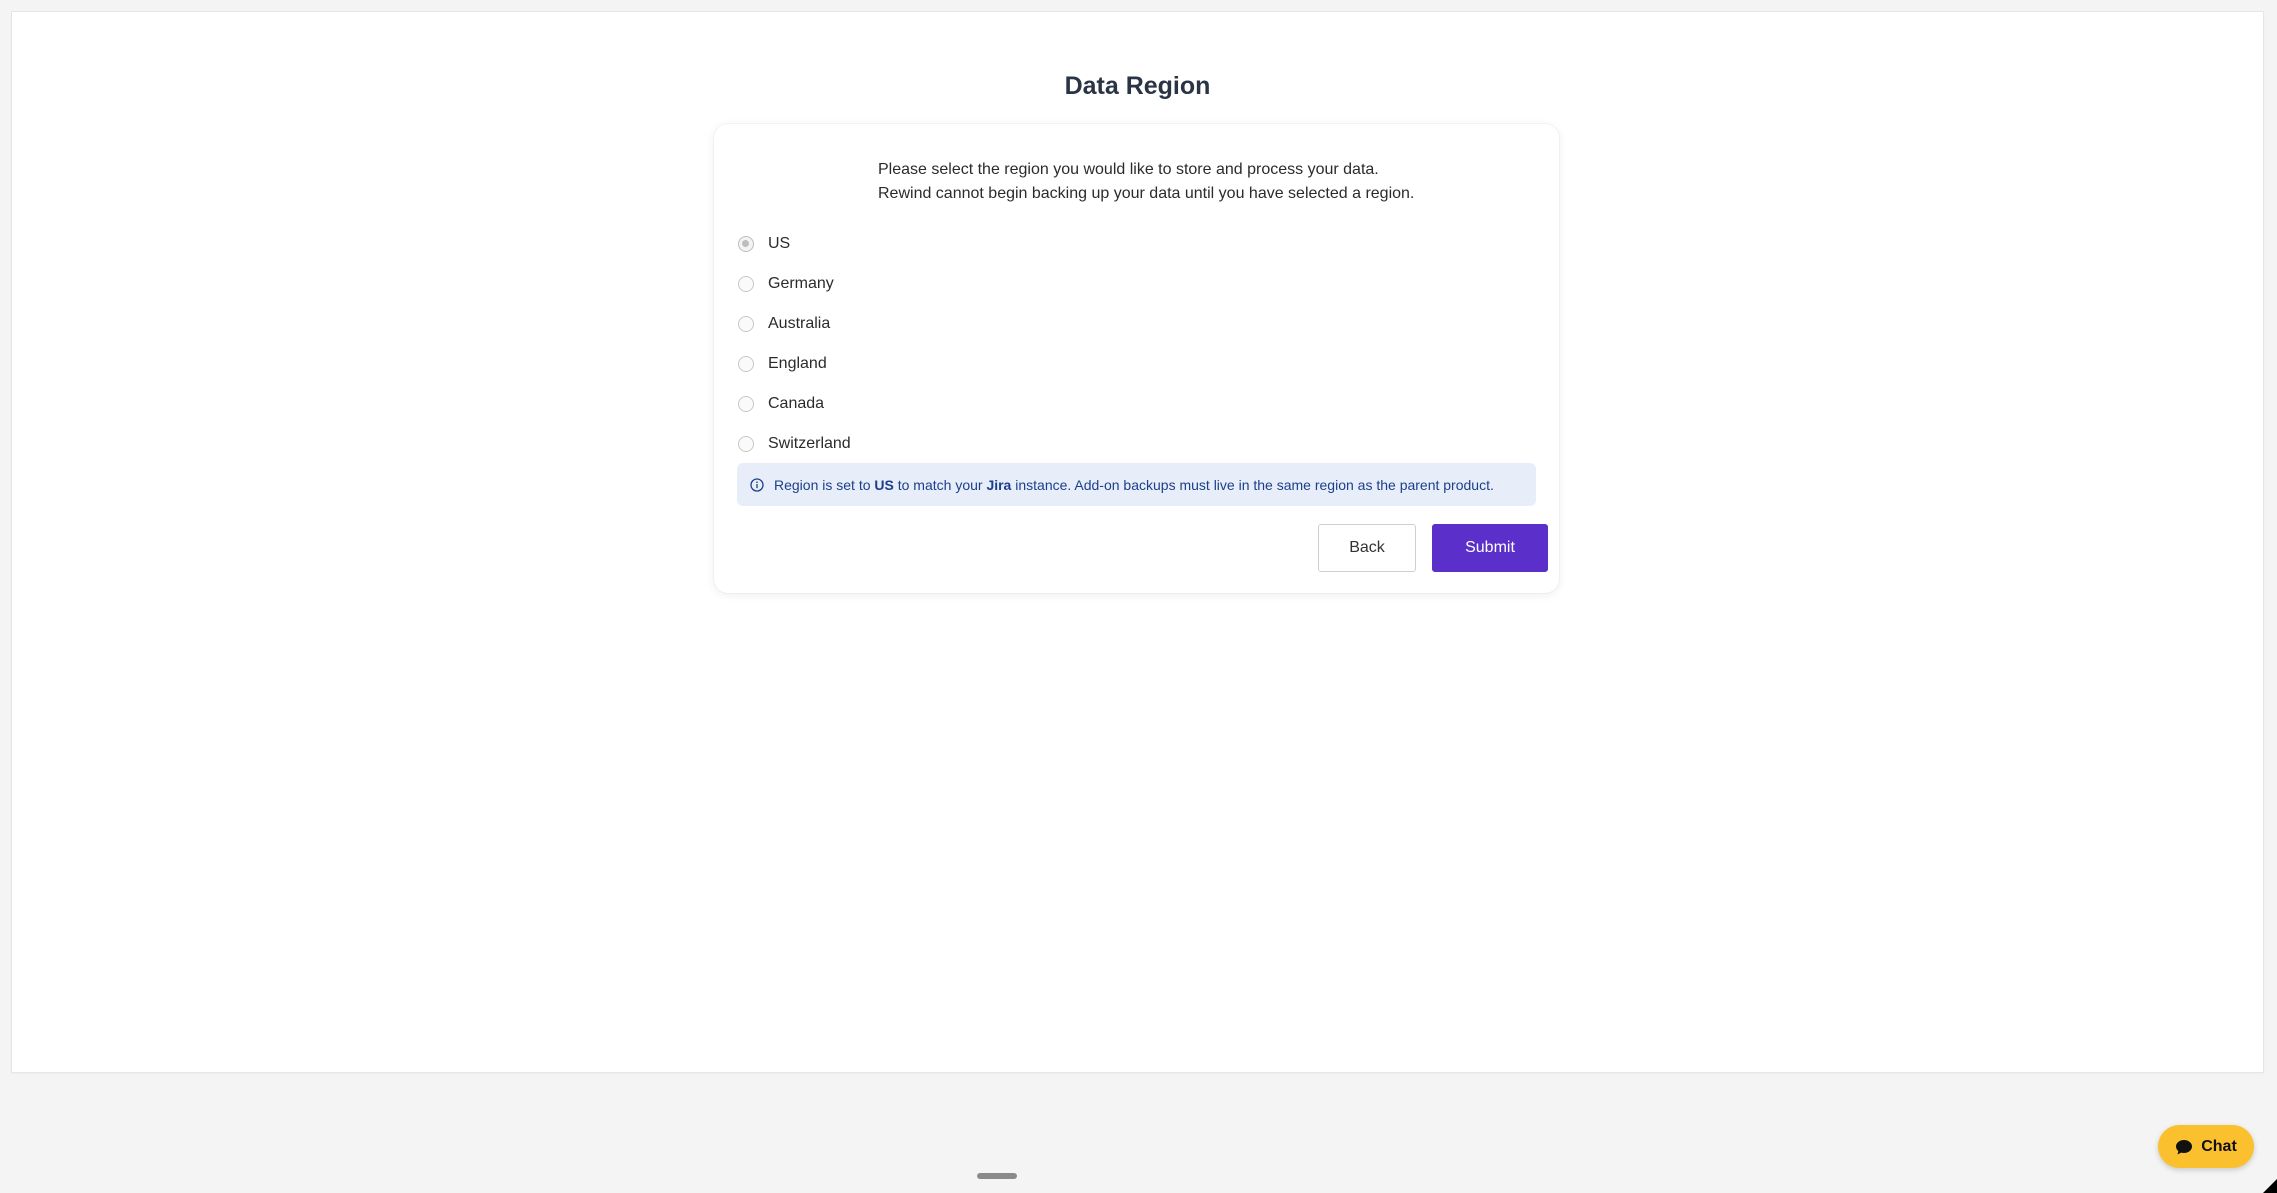  Describe the element at coordinates (757, 484) in the screenshot. I see `info-circle-icon` at that location.